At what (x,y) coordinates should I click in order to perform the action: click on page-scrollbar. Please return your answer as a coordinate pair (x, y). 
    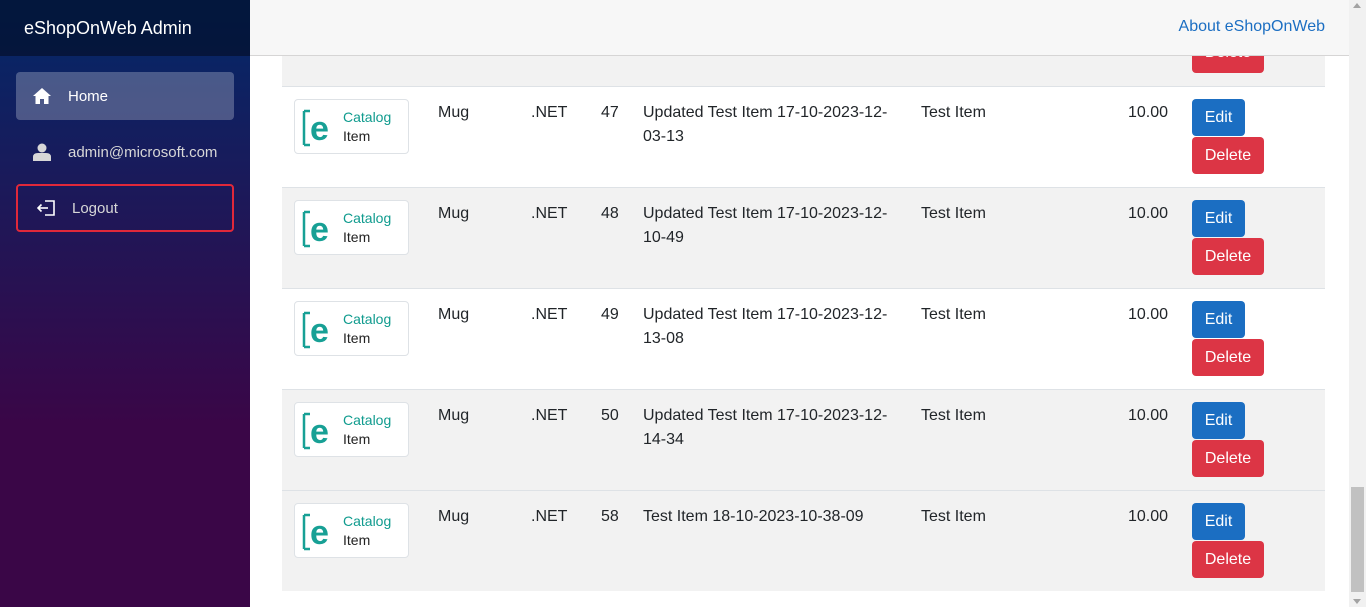
    Looking at the image, I should click on (1357, 303).